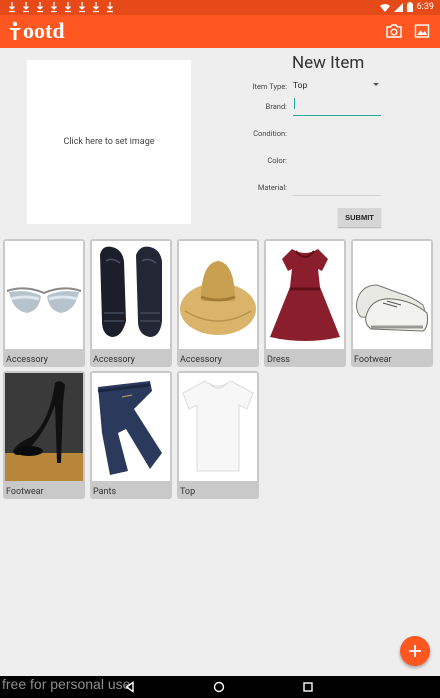 The image size is (440, 698). I want to click on color-label: Color:, so click(277, 160).